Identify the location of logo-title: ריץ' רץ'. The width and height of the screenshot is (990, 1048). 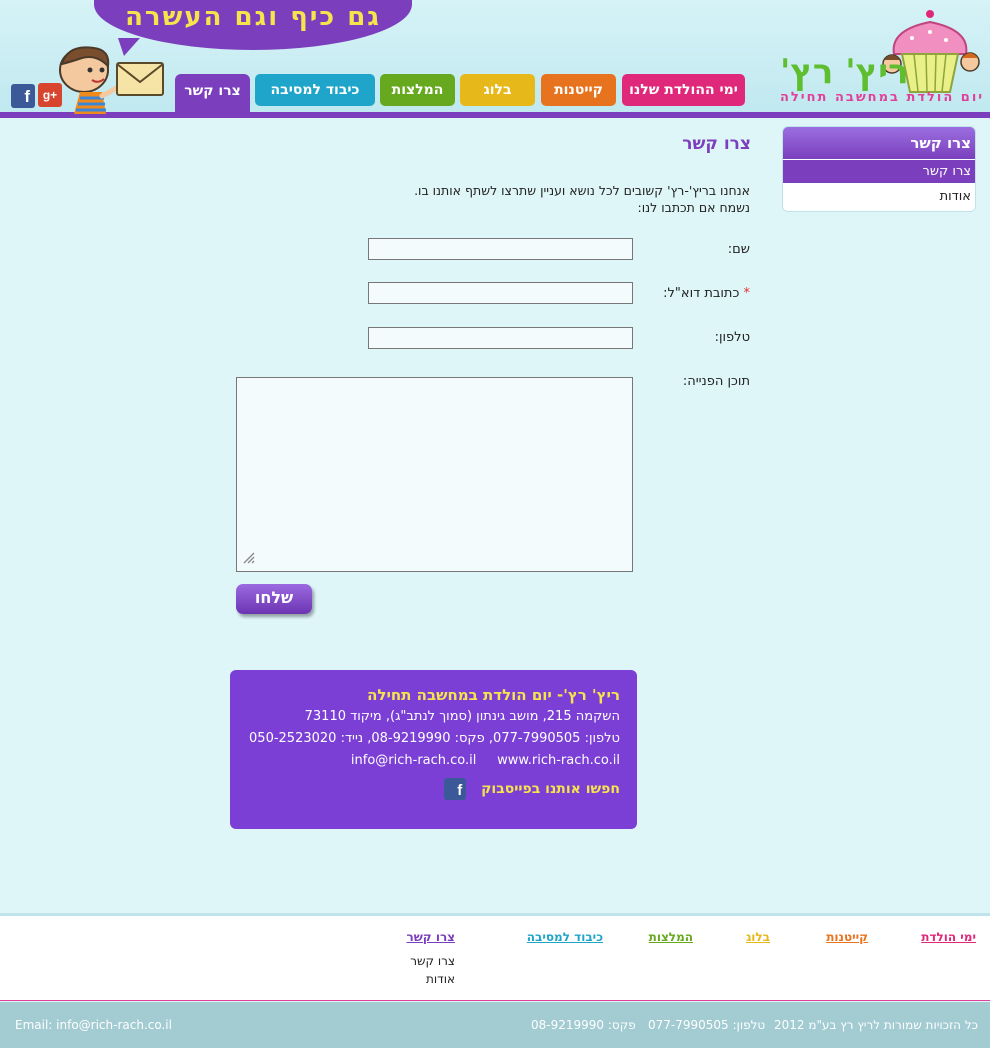
(844, 72).